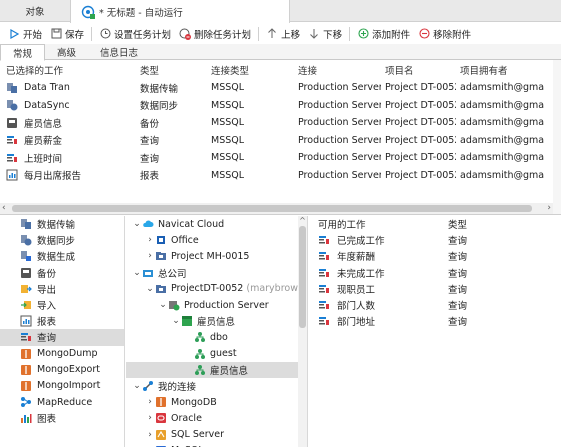  Describe the element at coordinates (212, 354) in the screenshot. I see `tree-node: guest` at that location.